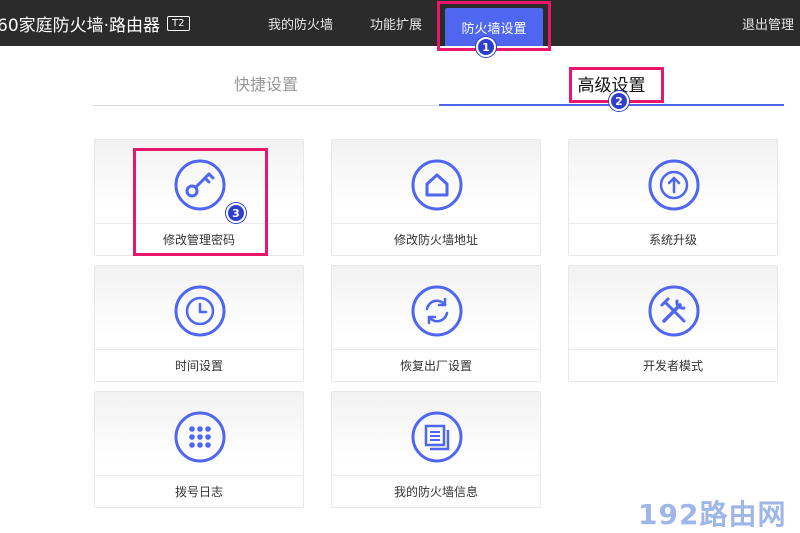 The image size is (800, 533). I want to click on card-system-upgrade: 系统升级, so click(673, 197).